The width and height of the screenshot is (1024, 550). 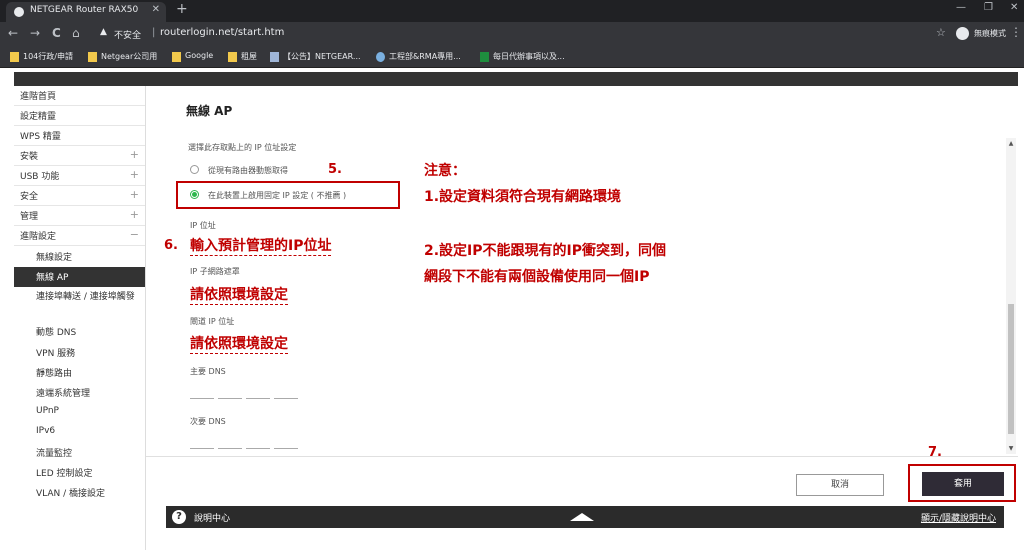 What do you see at coordinates (961, 7) in the screenshot?
I see `minimize-icon: —` at bounding box center [961, 7].